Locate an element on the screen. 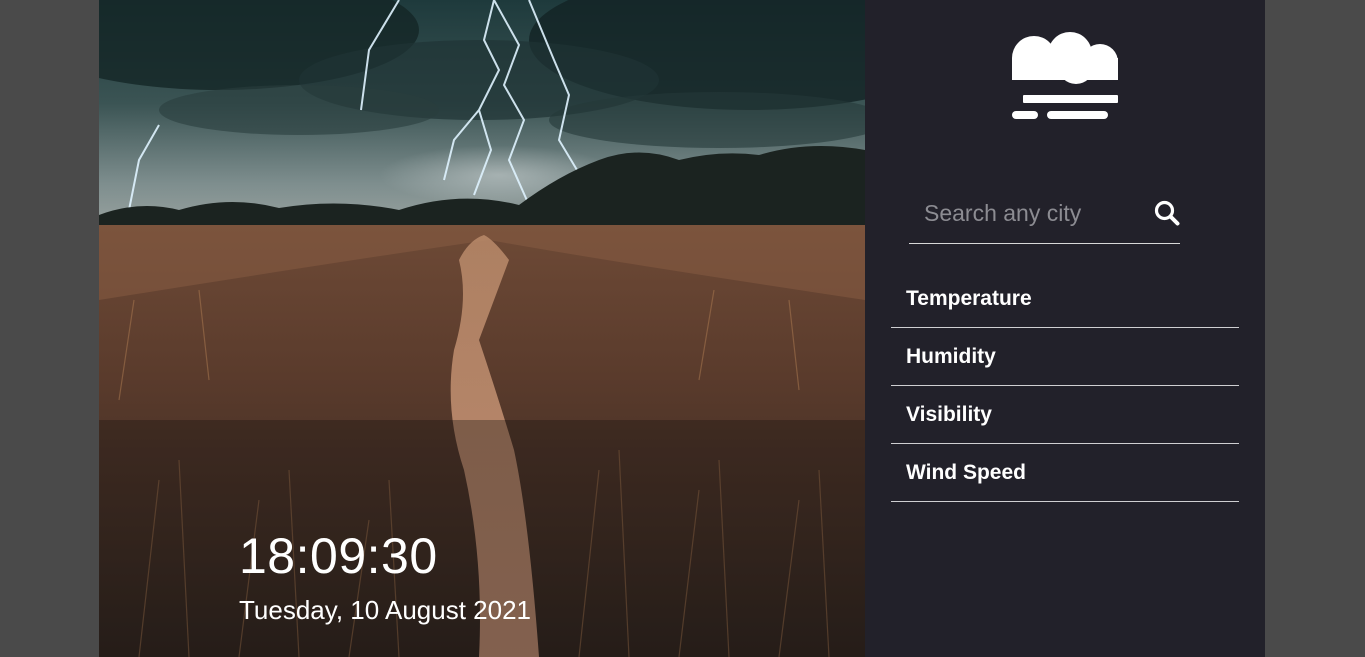 This screenshot has width=1365, height=657. detail-label: Humidity is located at coordinates (951, 356).